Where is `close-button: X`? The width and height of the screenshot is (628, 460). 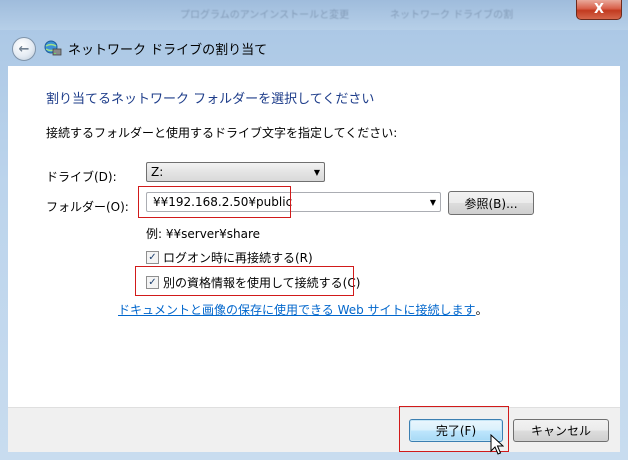 close-button: X is located at coordinates (599, 10).